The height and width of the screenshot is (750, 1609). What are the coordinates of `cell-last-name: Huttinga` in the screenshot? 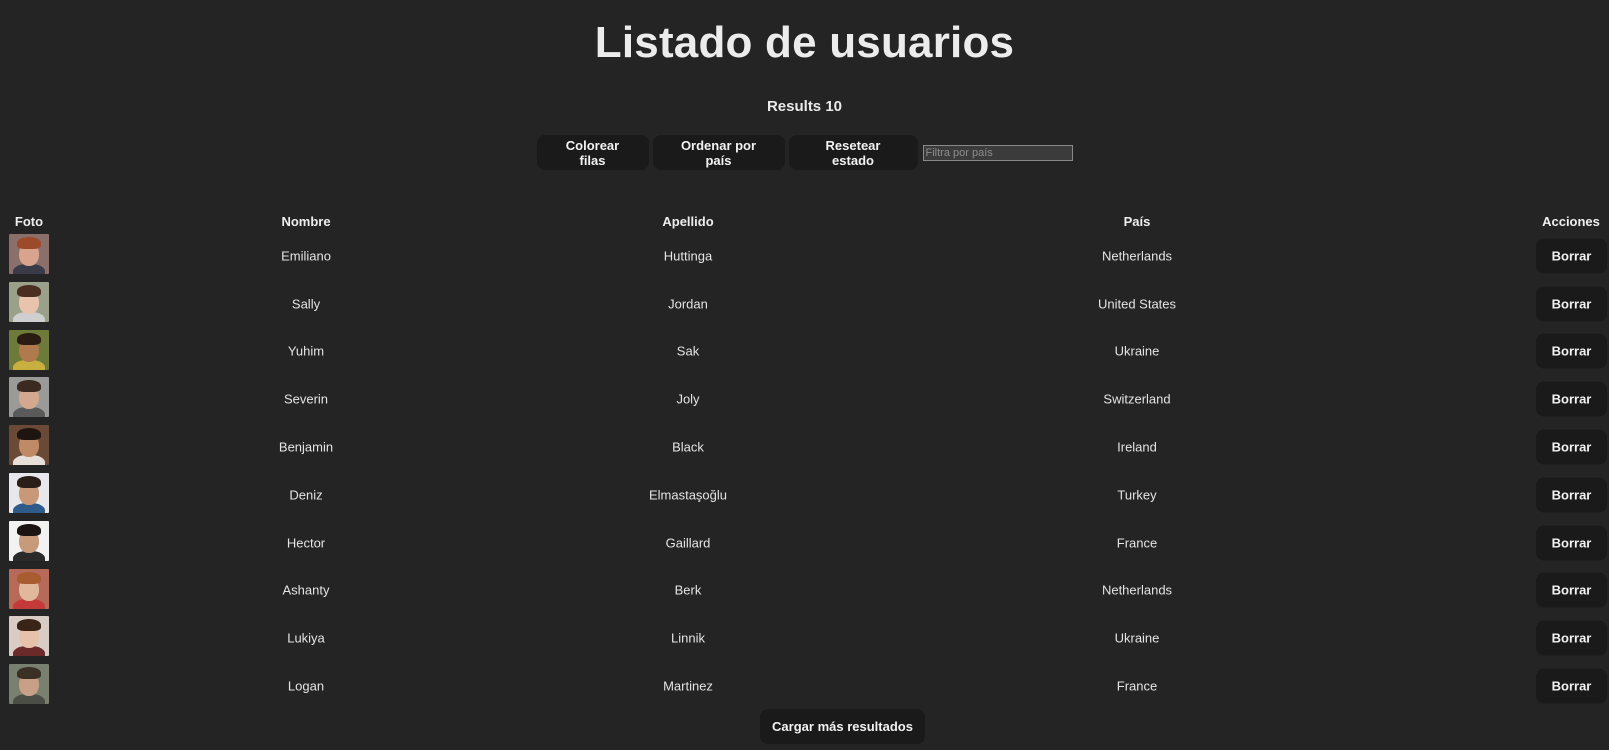 It's located at (688, 256).